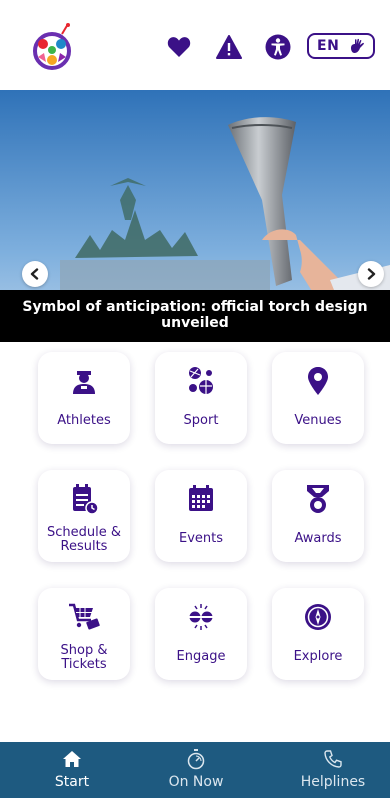 The width and height of the screenshot is (390, 798). What do you see at coordinates (201, 656) in the screenshot?
I see `tile-label: Engage` at bounding box center [201, 656].